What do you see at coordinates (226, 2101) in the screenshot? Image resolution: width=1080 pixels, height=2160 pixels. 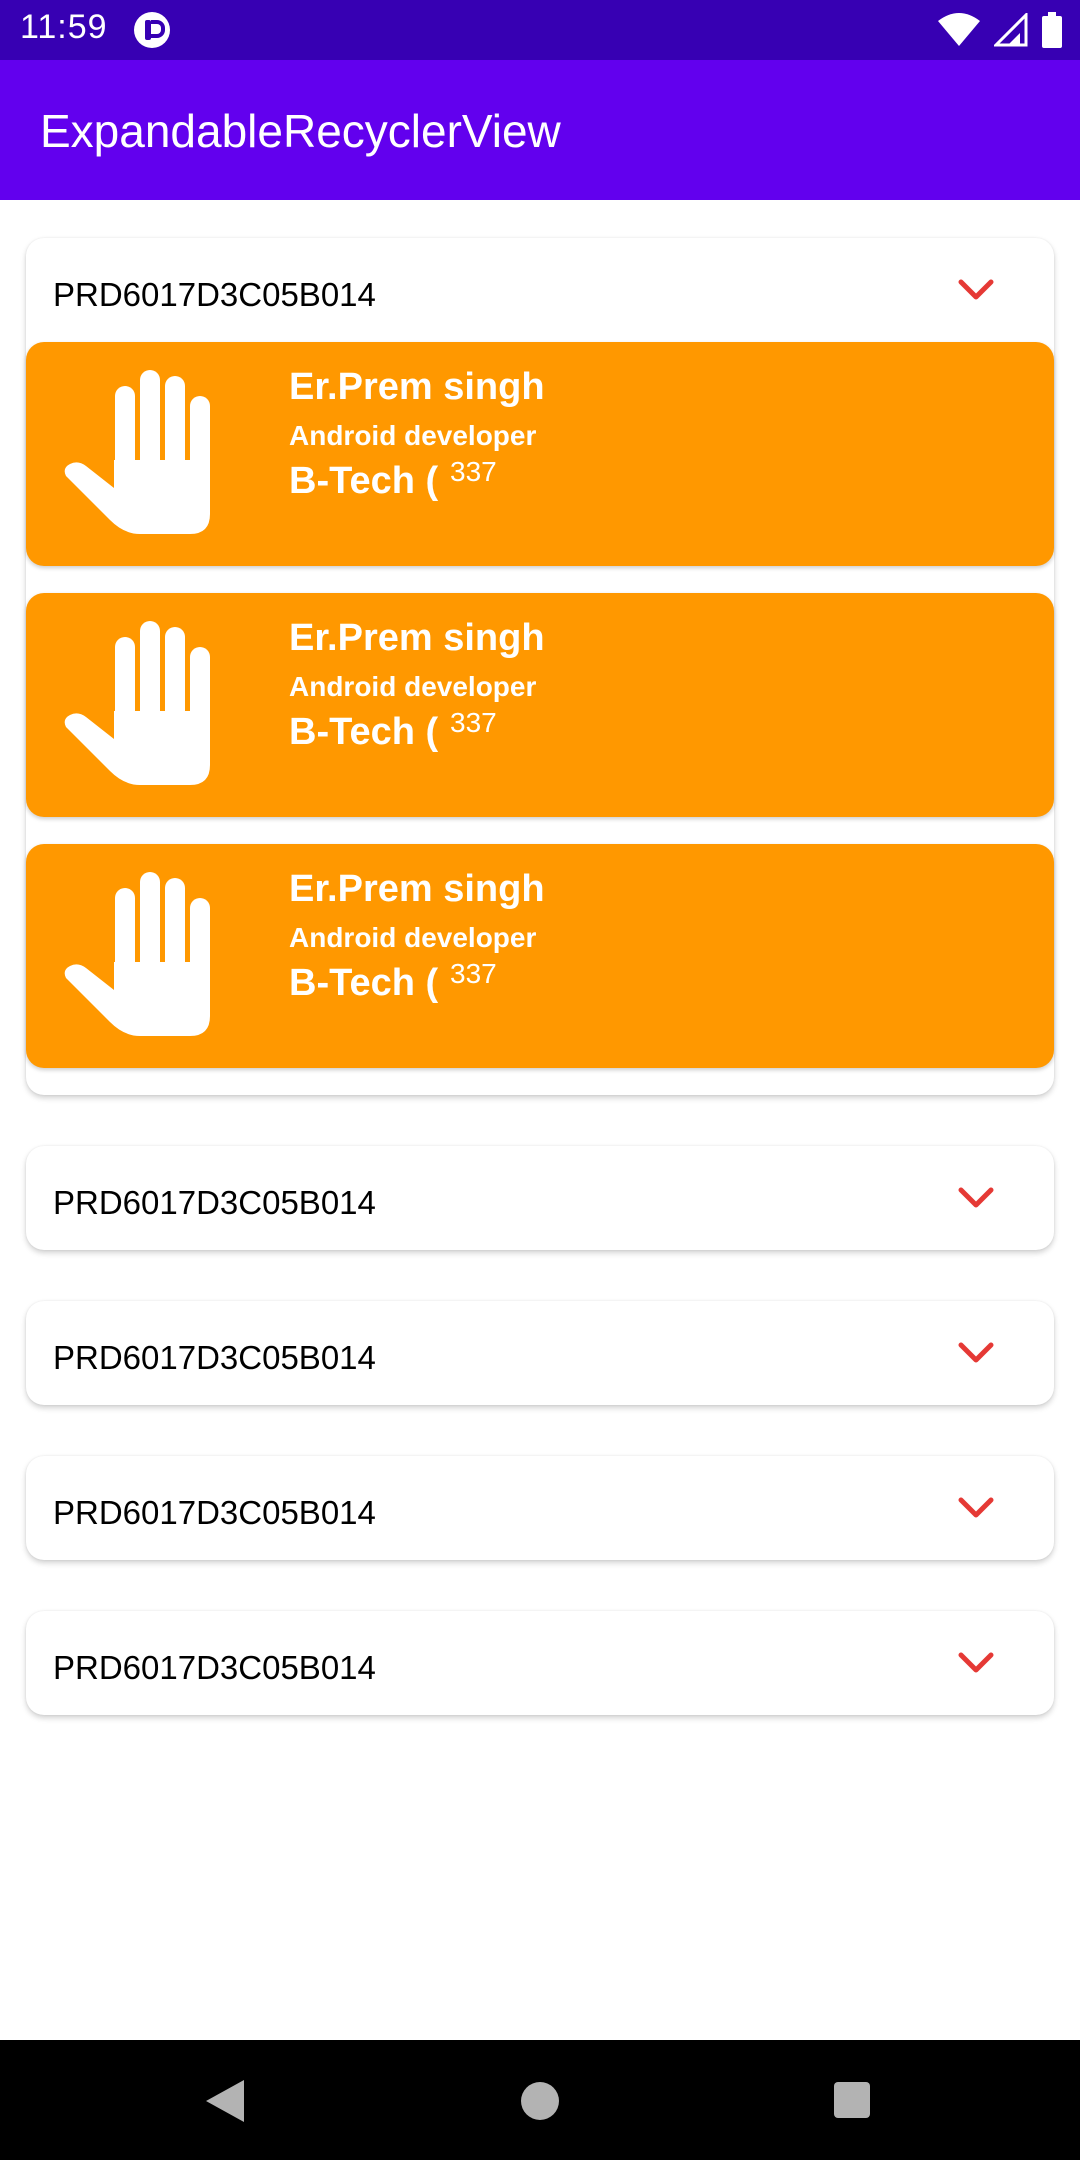 I see `back-icon` at bounding box center [226, 2101].